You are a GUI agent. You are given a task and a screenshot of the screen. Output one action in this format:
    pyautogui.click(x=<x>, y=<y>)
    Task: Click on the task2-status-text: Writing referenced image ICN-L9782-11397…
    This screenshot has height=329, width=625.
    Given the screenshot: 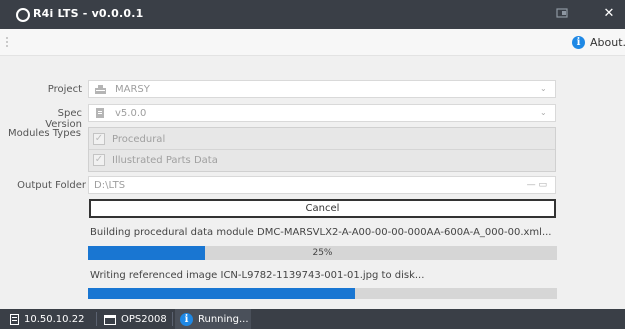 What is the action you would take?
    pyautogui.click(x=257, y=275)
    